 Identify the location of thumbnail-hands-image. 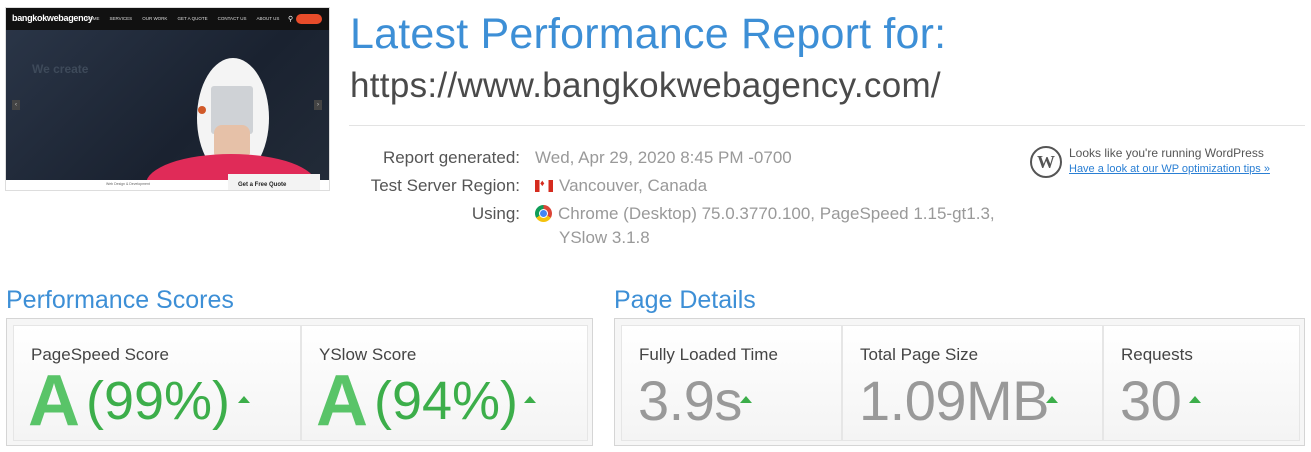
(232, 140).